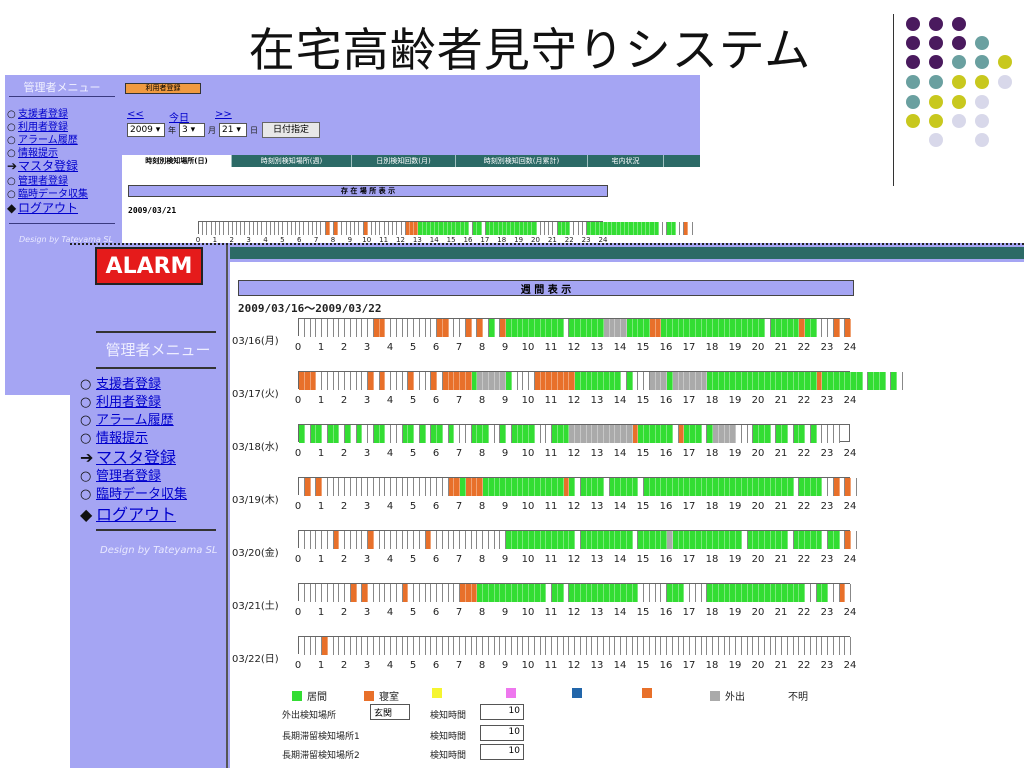  What do you see at coordinates (135, 114) in the screenshot?
I see `nav-prev-link: <<` at bounding box center [135, 114].